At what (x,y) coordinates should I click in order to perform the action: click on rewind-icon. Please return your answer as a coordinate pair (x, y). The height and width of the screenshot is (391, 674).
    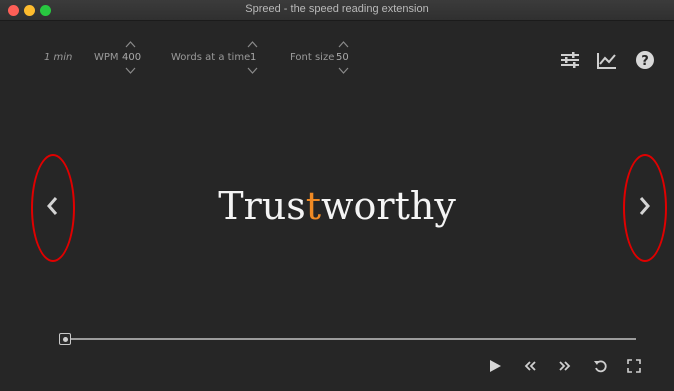
    Looking at the image, I should click on (530, 365).